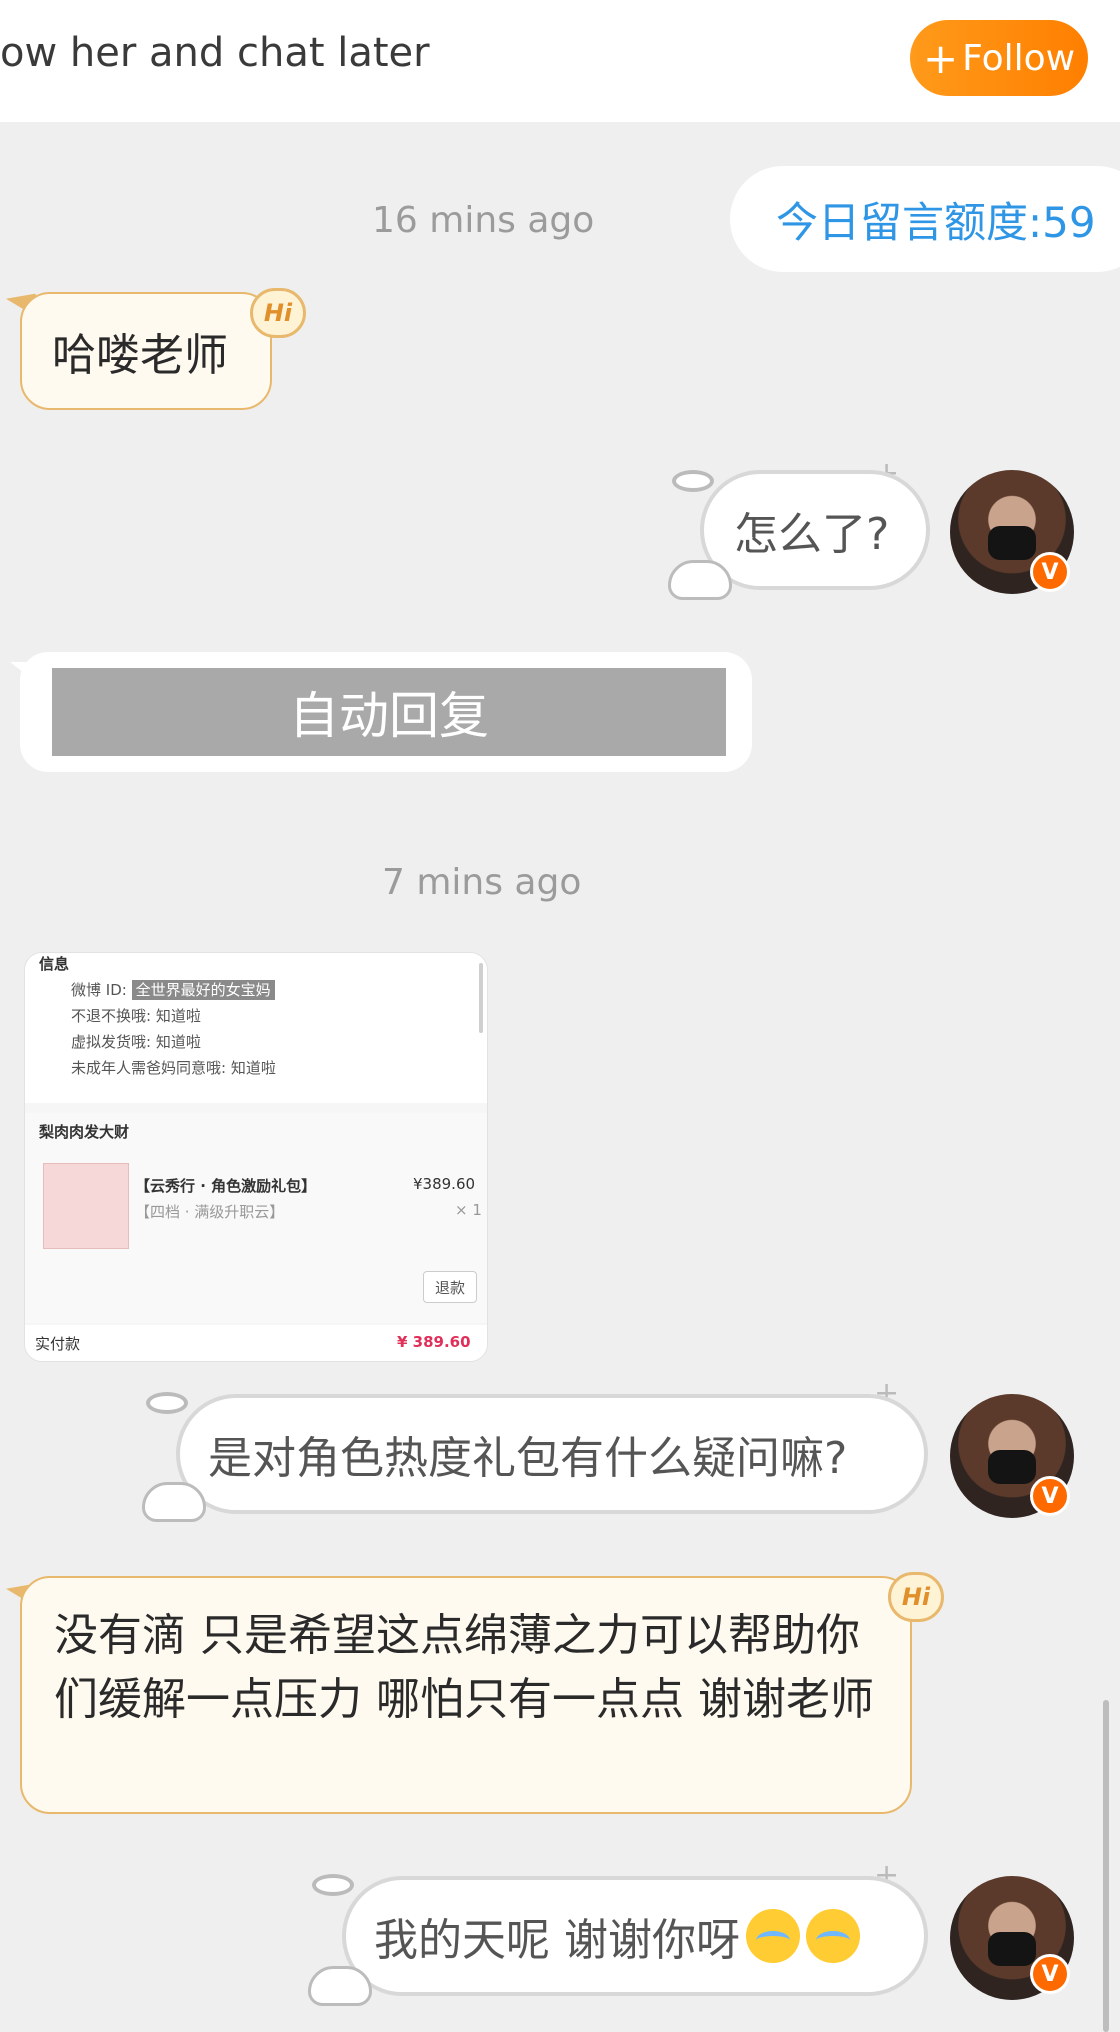 The image size is (1120, 2032). I want to click on auto-reply-label: 自动回复, so click(389, 712).